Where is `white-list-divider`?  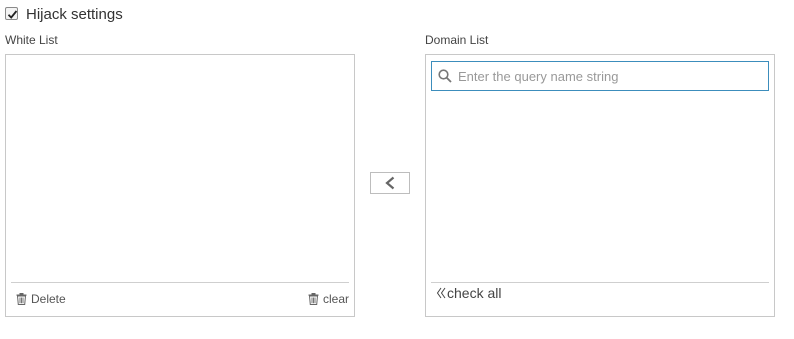 white-list-divider is located at coordinates (180, 282).